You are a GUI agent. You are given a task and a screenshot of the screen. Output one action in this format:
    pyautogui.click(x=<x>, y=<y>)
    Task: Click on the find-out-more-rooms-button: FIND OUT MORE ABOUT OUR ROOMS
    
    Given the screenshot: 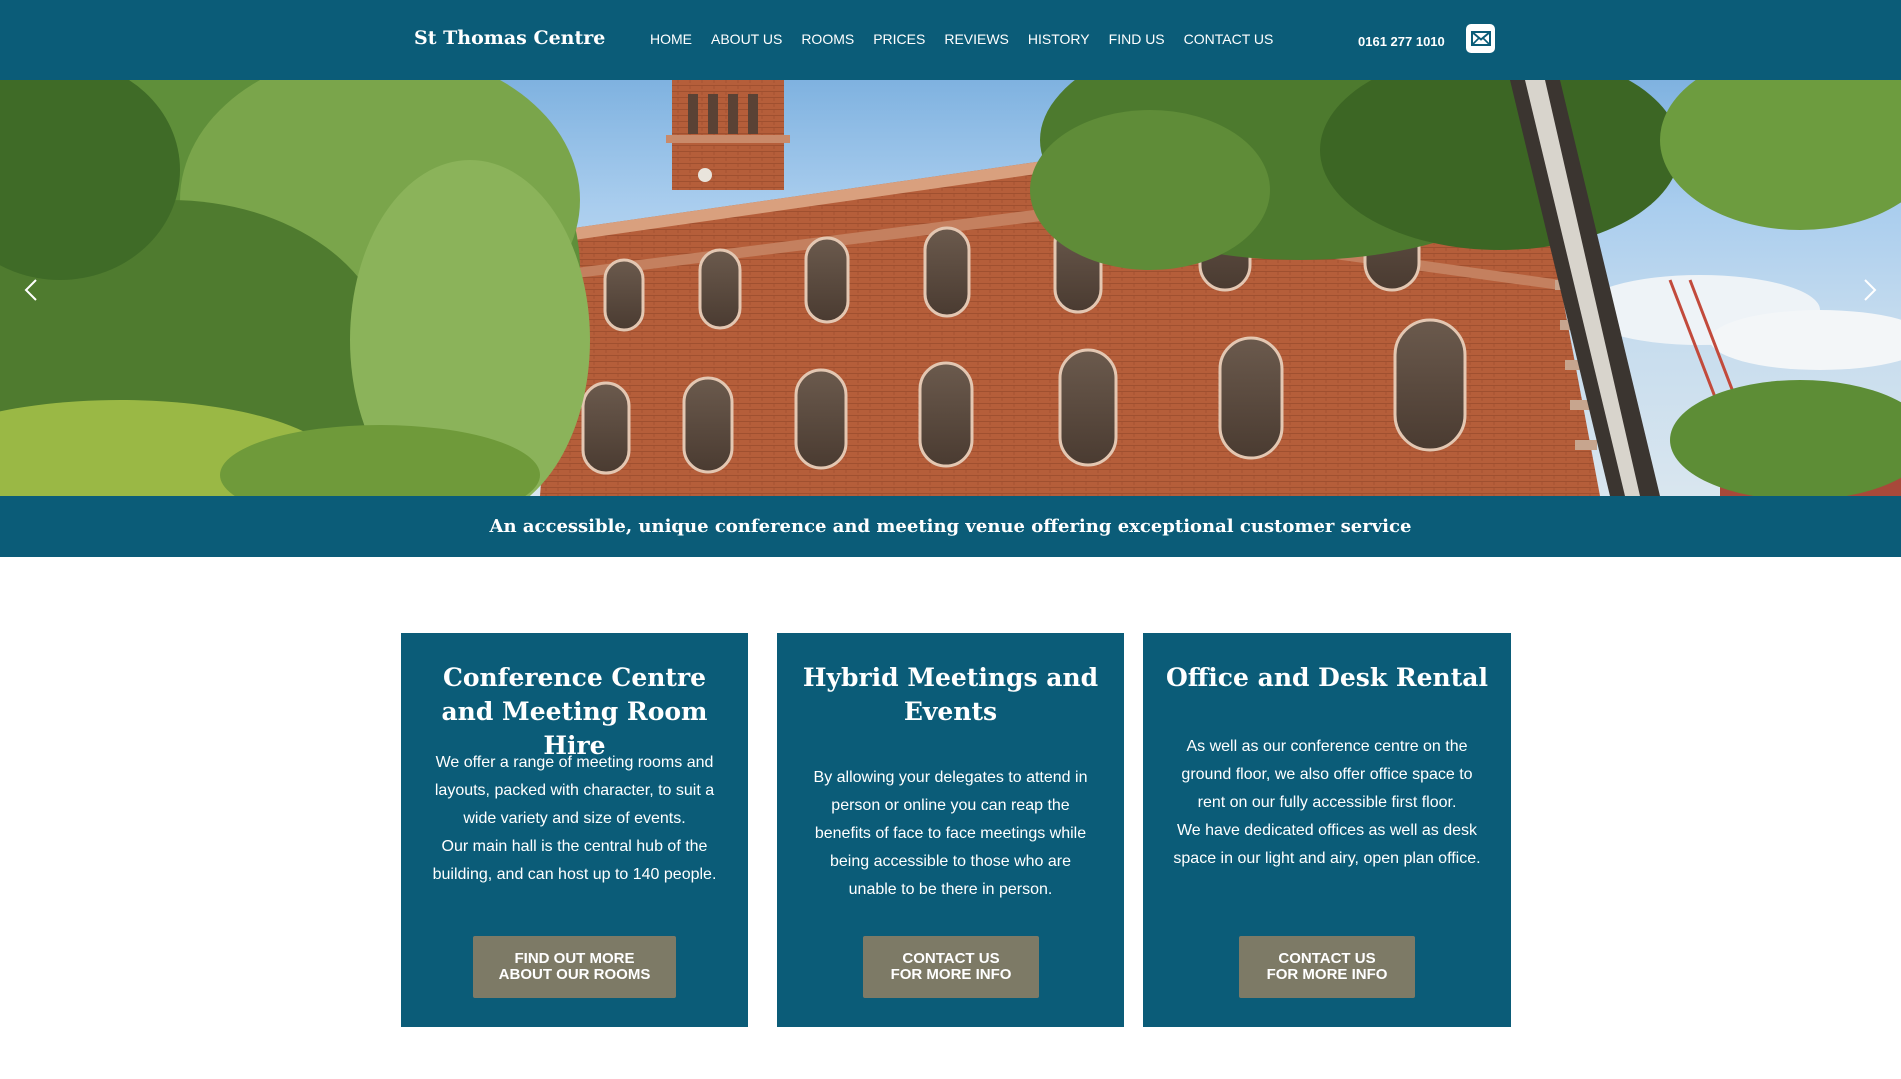 What is the action you would take?
    pyautogui.click(x=574, y=967)
    